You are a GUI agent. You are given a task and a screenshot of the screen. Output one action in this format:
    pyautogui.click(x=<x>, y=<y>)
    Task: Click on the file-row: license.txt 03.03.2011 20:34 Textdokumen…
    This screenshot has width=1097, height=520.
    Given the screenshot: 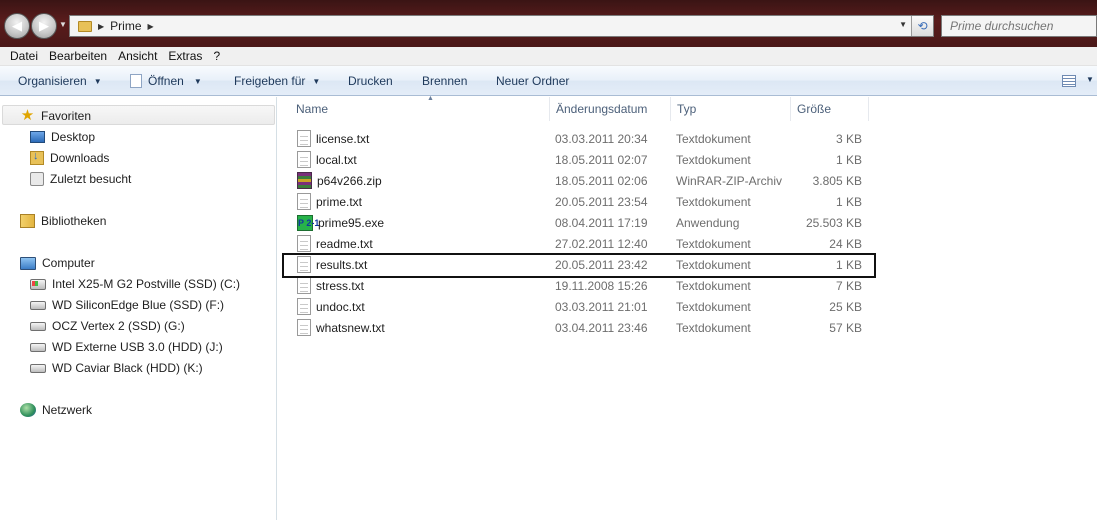 What is the action you would take?
    pyautogui.click(x=687, y=138)
    